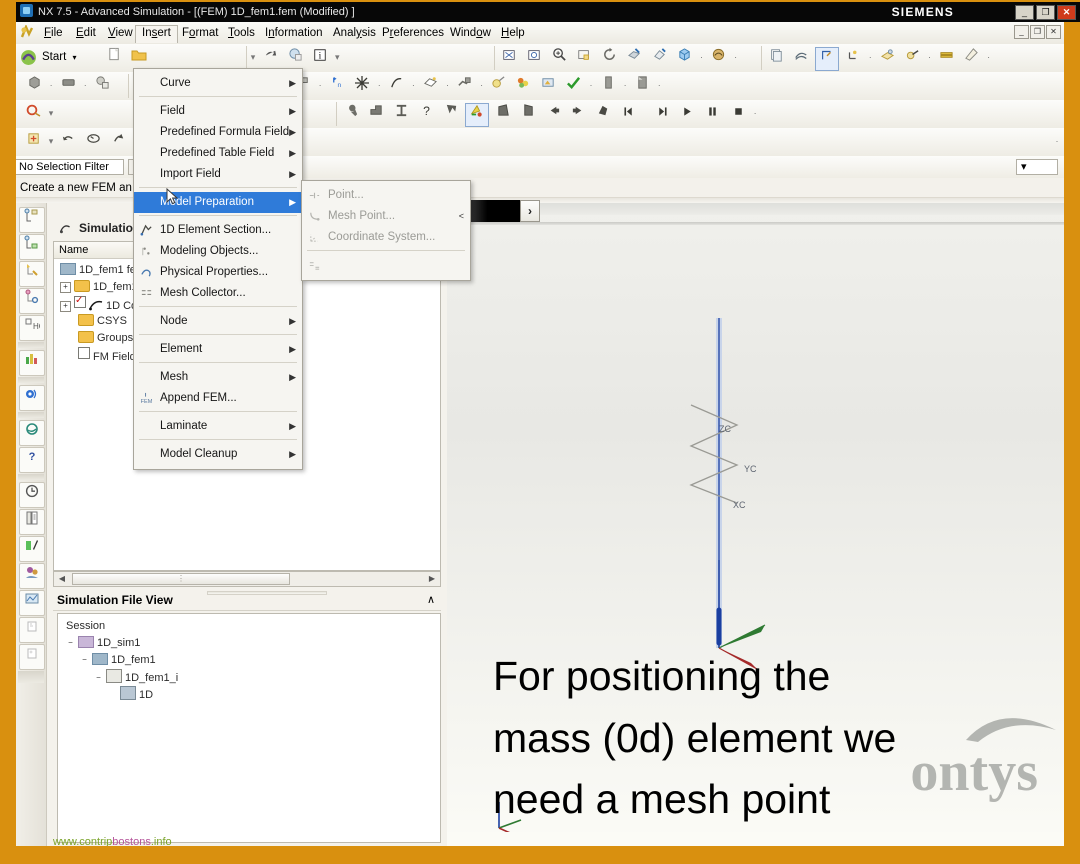  I want to click on rotate-icon, so click(609, 58).